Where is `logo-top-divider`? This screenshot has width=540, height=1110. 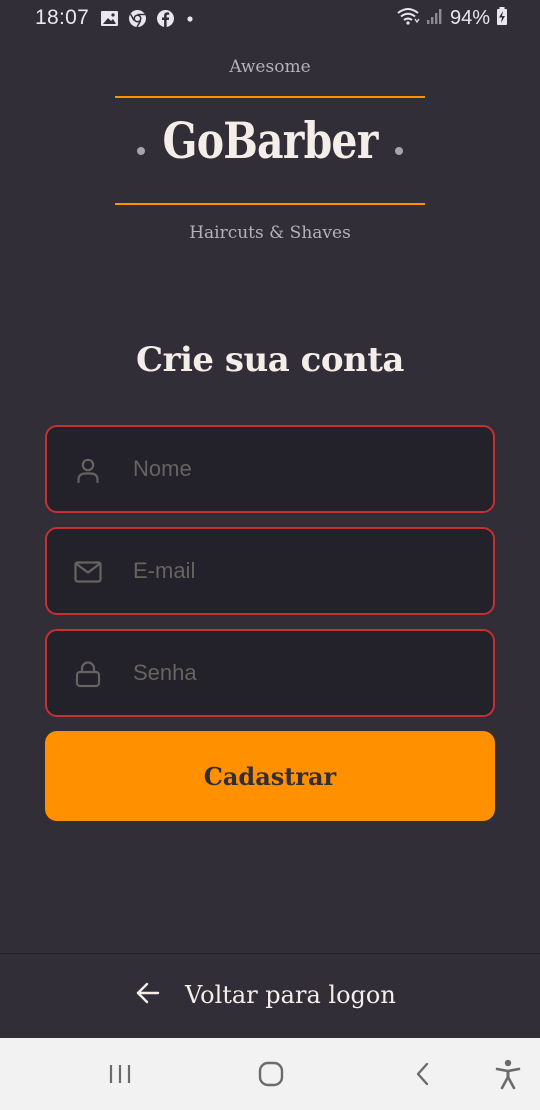 logo-top-divider is located at coordinates (270, 97).